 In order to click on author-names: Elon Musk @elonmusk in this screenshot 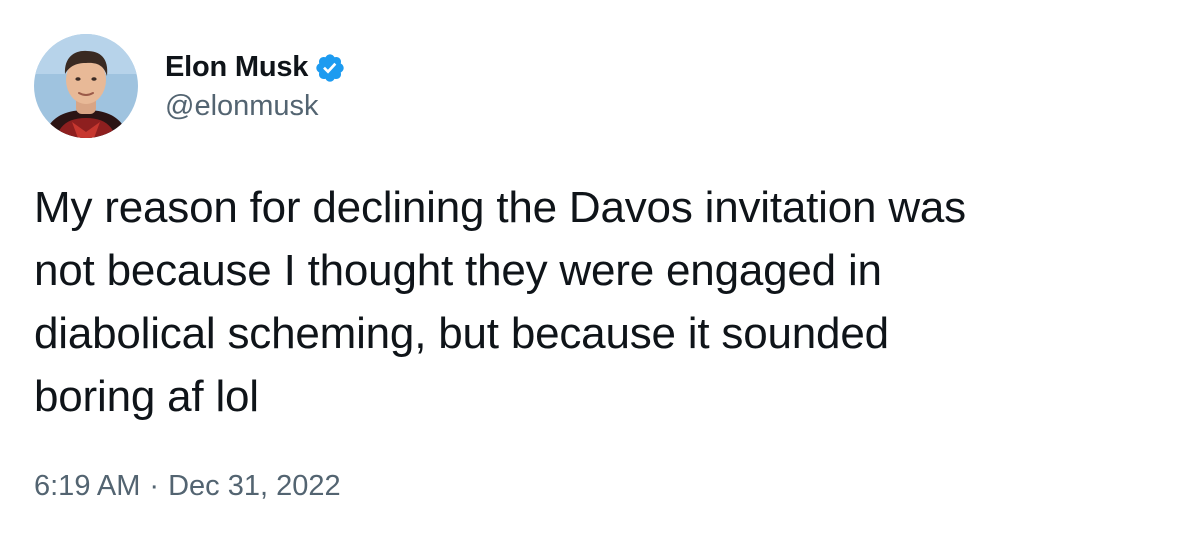, I will do `click(255, 86)`.